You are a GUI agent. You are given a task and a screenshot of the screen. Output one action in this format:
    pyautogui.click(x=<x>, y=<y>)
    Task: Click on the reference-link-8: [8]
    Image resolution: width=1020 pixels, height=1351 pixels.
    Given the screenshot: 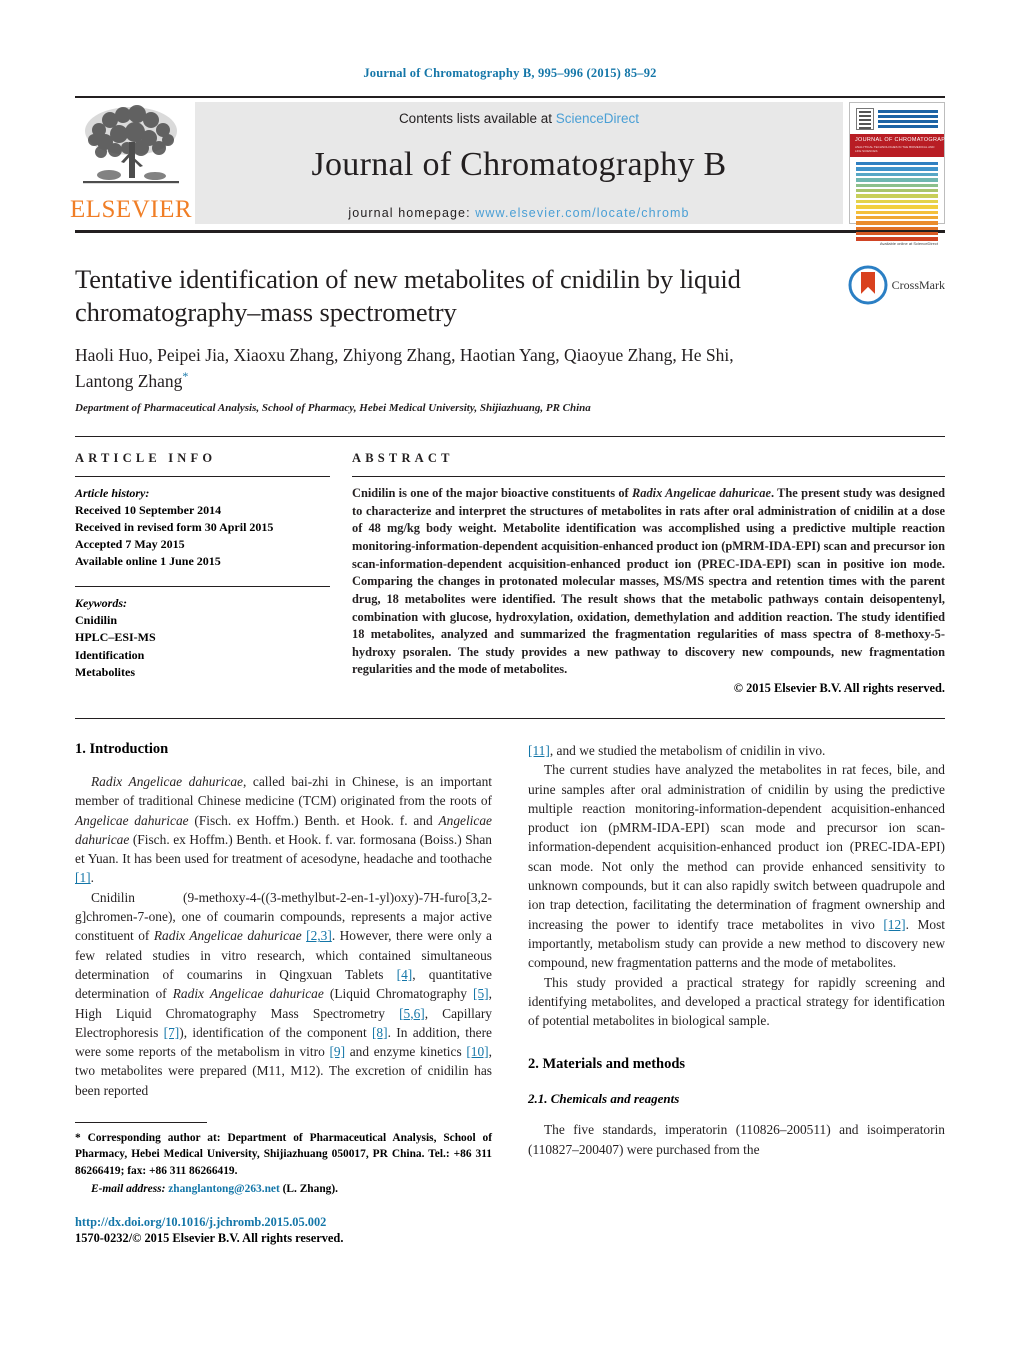 What is the action you would take?
    pyautogui.click(x=380, y=1032)
    